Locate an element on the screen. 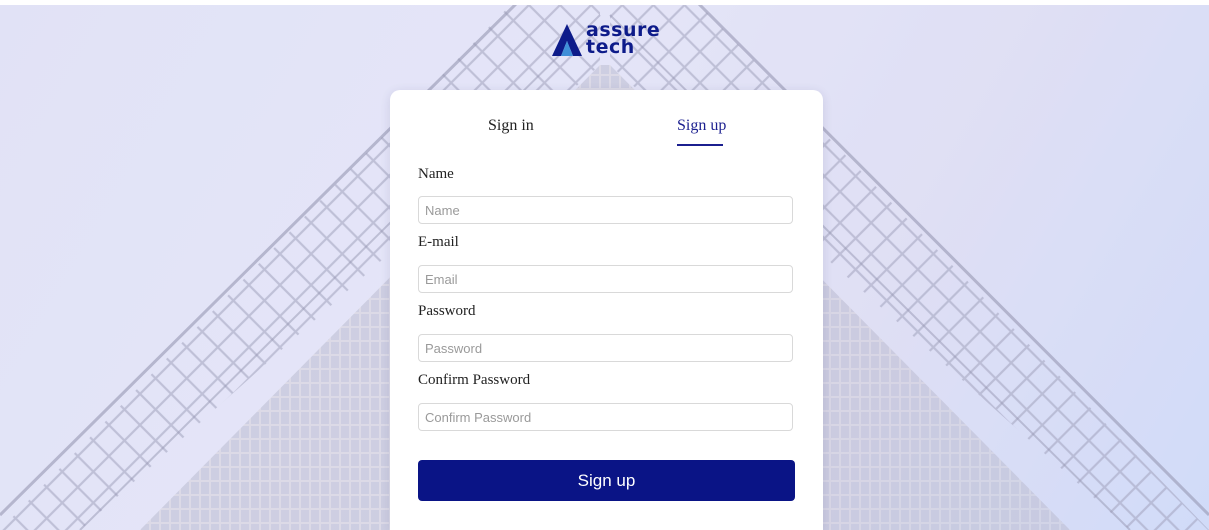 This screenshot has width=1209, height=530. brand-logo: assure tech is located at coordinates (612, 41).